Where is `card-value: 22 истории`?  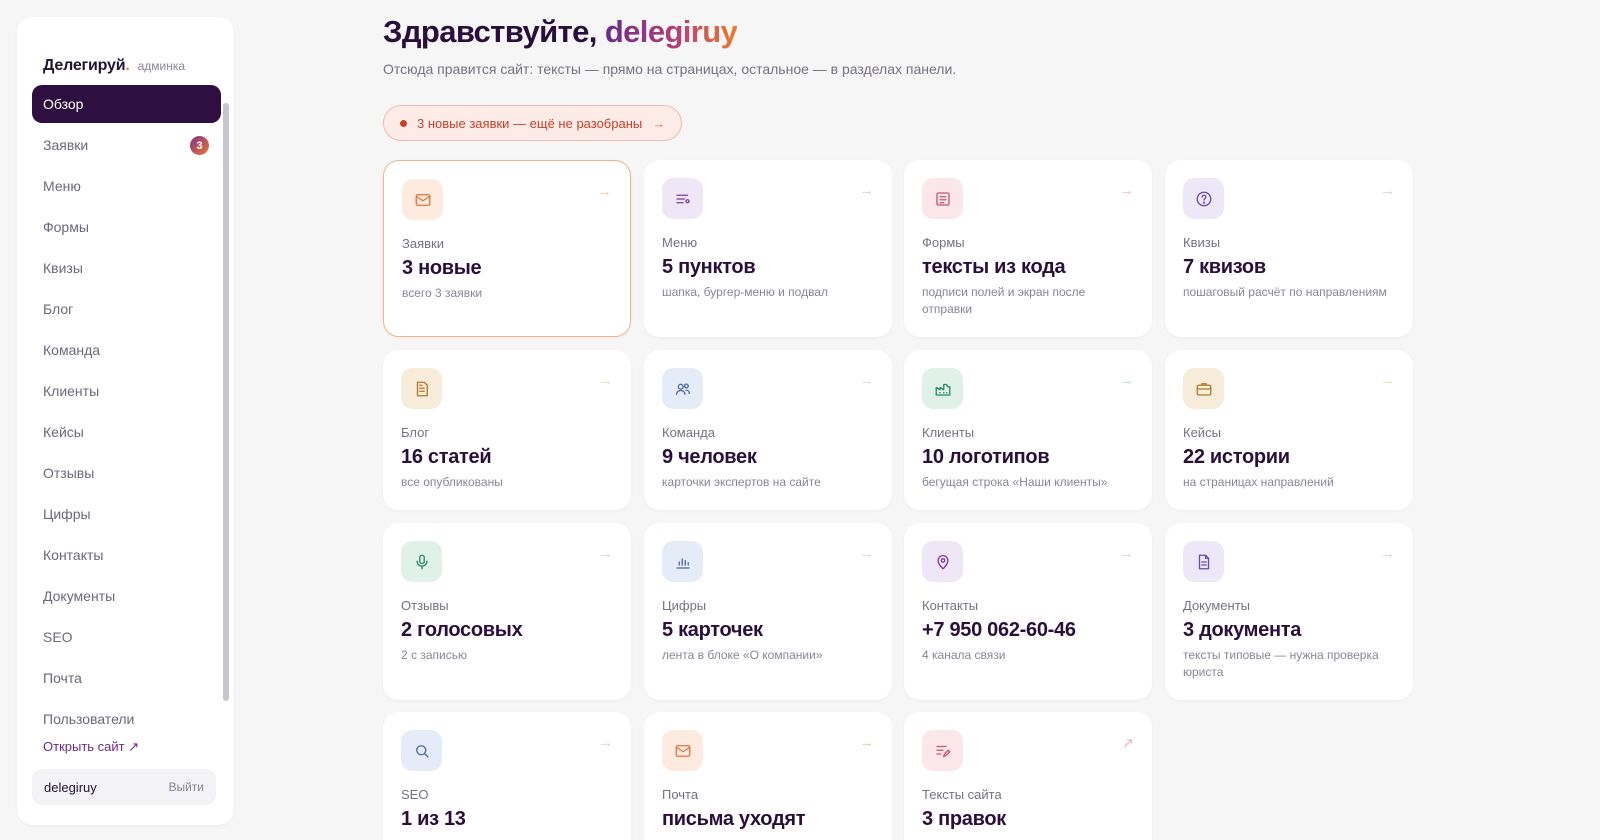 card-value: 22 истории is located at coordinates (1236, 457).